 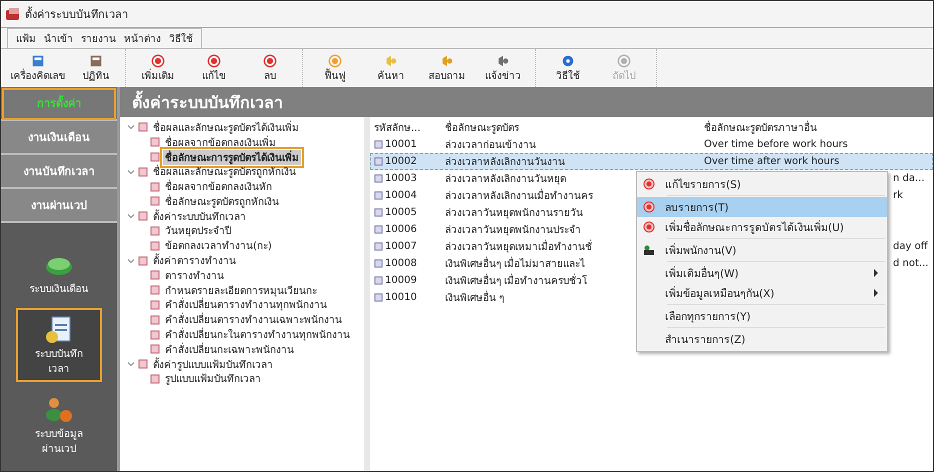 What do you see at coordinates (514, 213) in the screenshot?
I see `table-cell-text: ล่วงเวลาวันหยุดพนักงานรายวัน` at bounding box center [514, 213].